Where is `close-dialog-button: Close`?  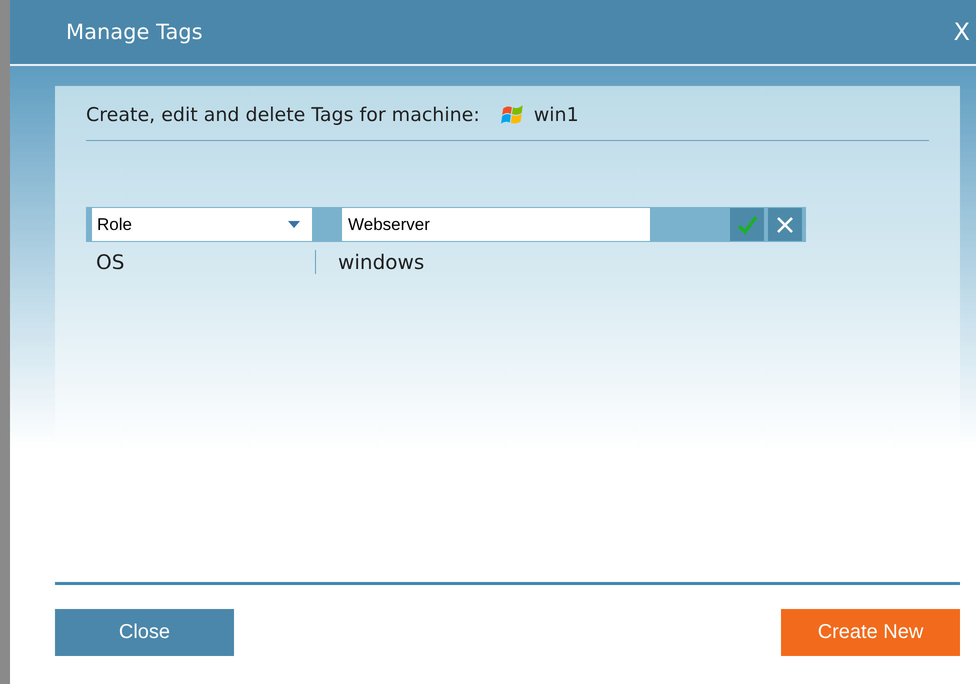
close-dialog-button: Close is located at coordinates (144, 632).